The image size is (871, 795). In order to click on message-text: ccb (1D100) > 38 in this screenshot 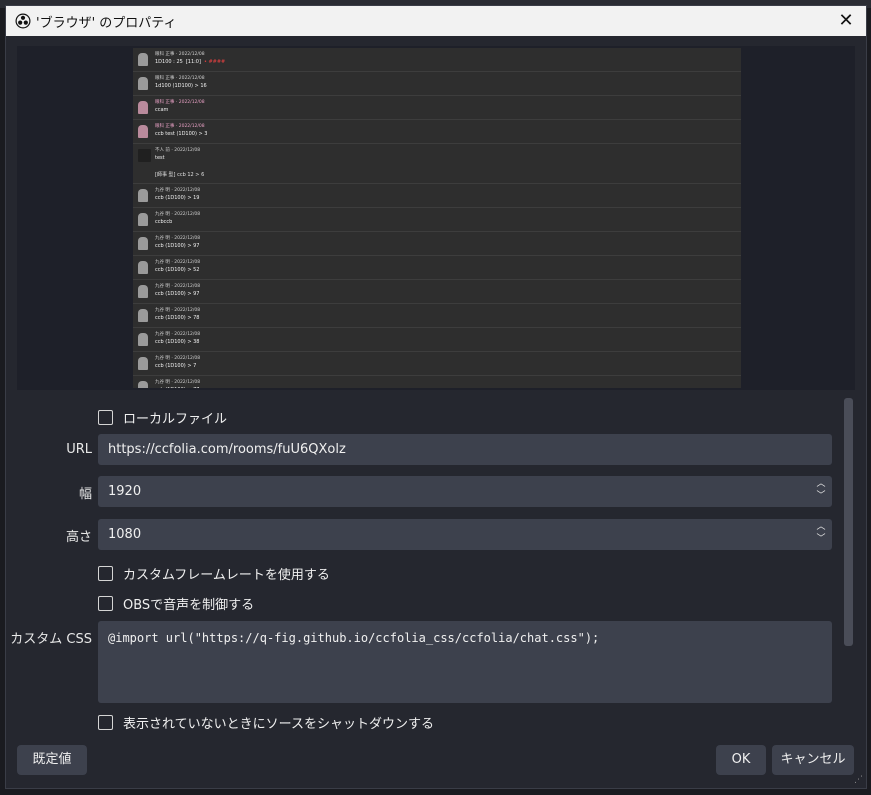, I will do `click(177, 342)`.